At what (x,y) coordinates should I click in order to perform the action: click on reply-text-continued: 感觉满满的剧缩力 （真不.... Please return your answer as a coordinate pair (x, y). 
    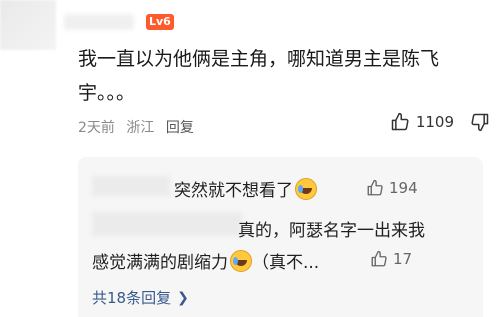
    Looking at the image, I should click on (205, 260).